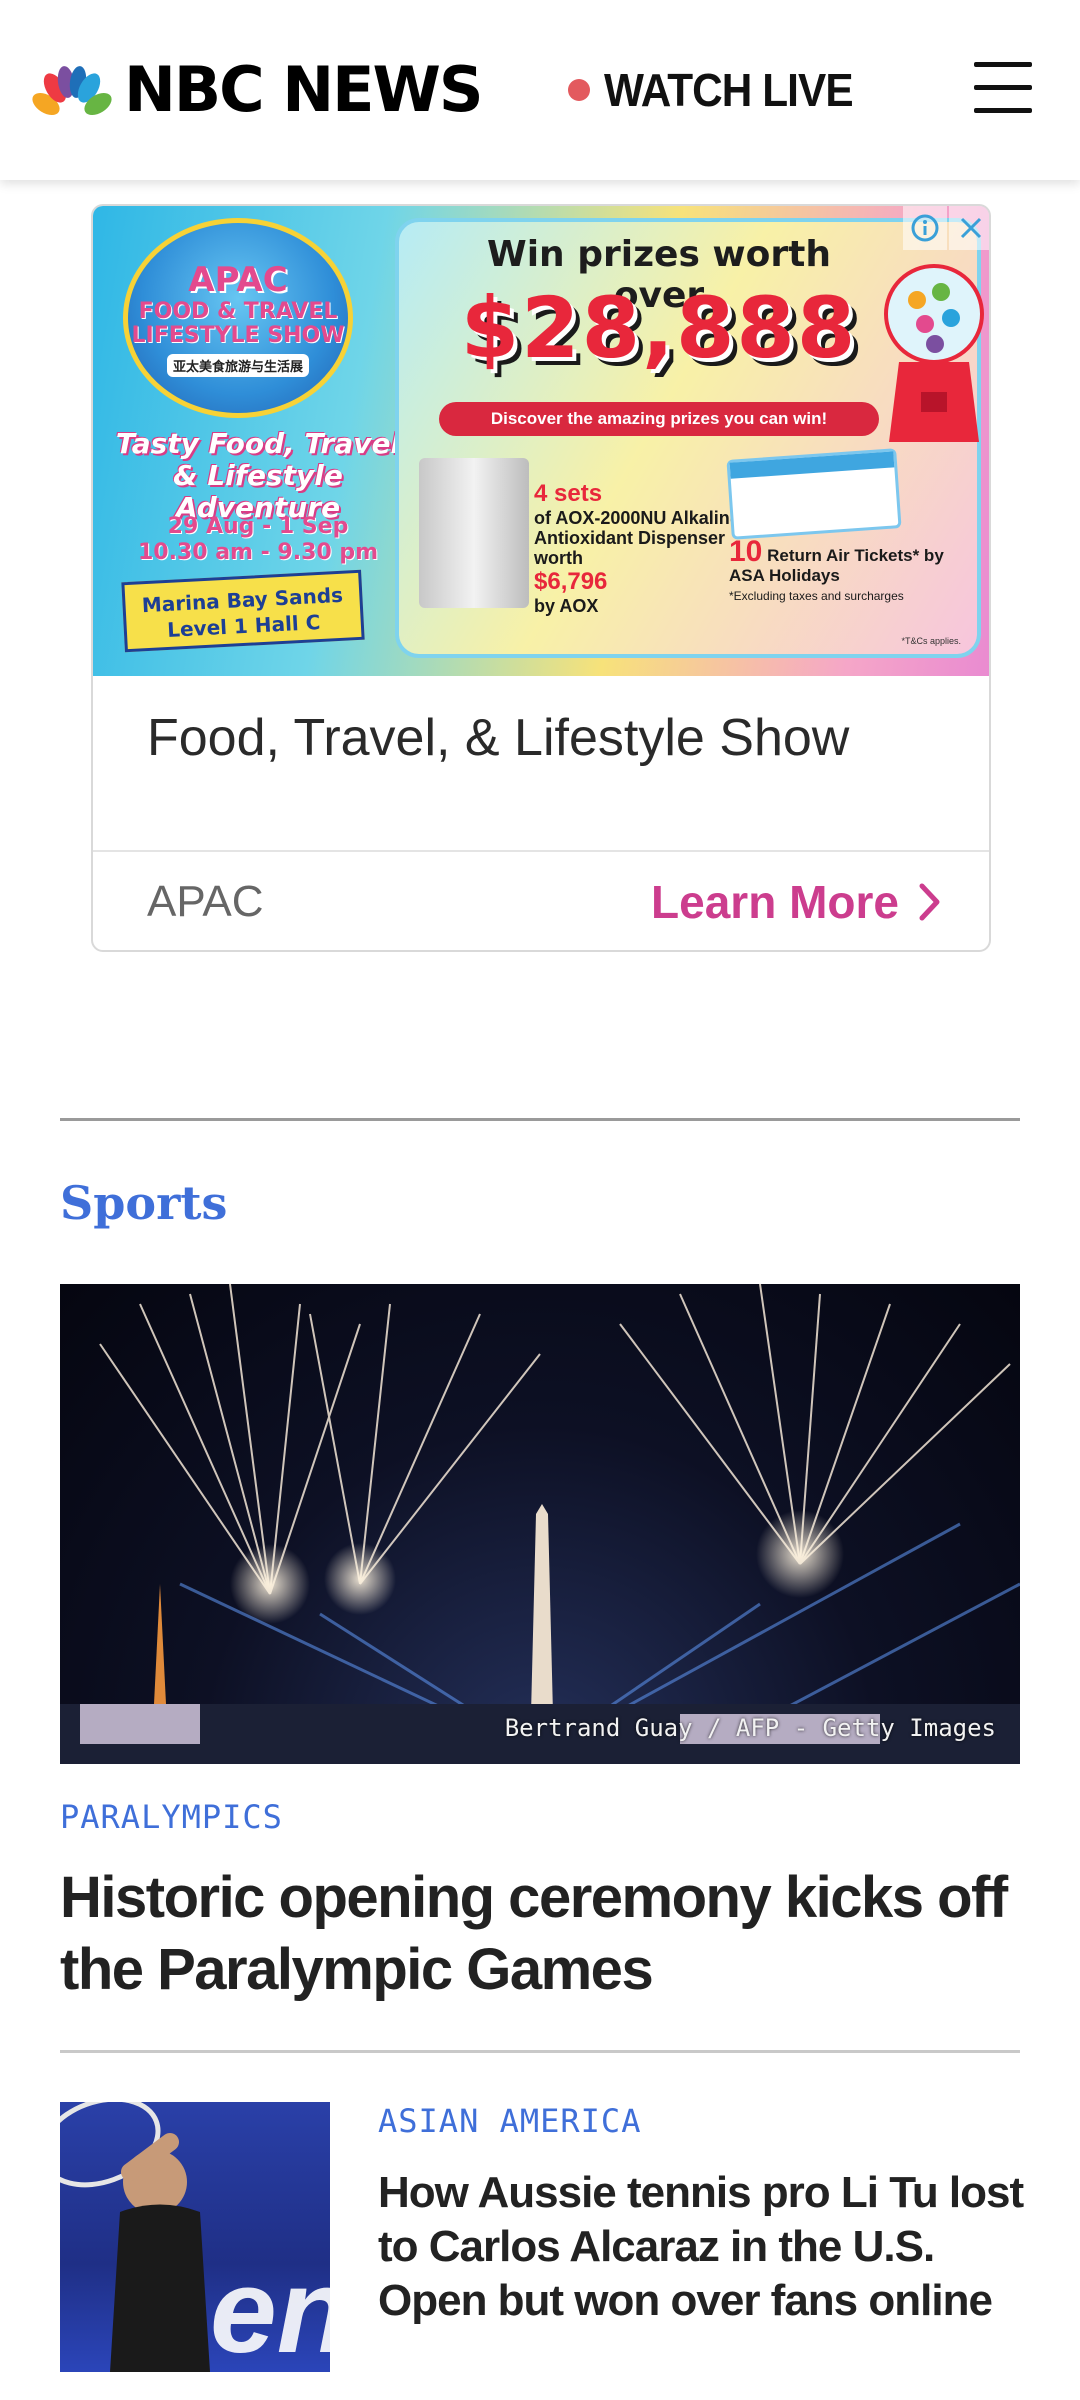  Describe the element at coordinates (243, 611) in the screenshot. I see `ad-venue: Marina Bay Sands Level 1 Hall C` at that location.